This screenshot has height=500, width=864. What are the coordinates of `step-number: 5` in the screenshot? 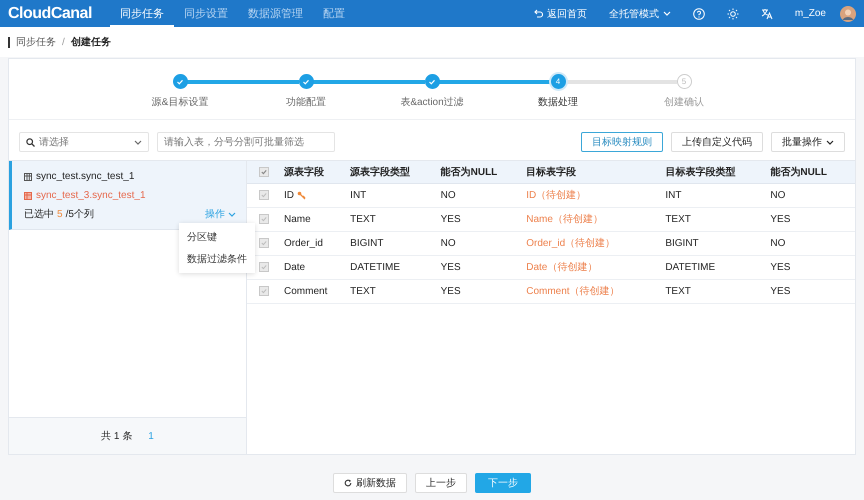 It's located at (684, 81).